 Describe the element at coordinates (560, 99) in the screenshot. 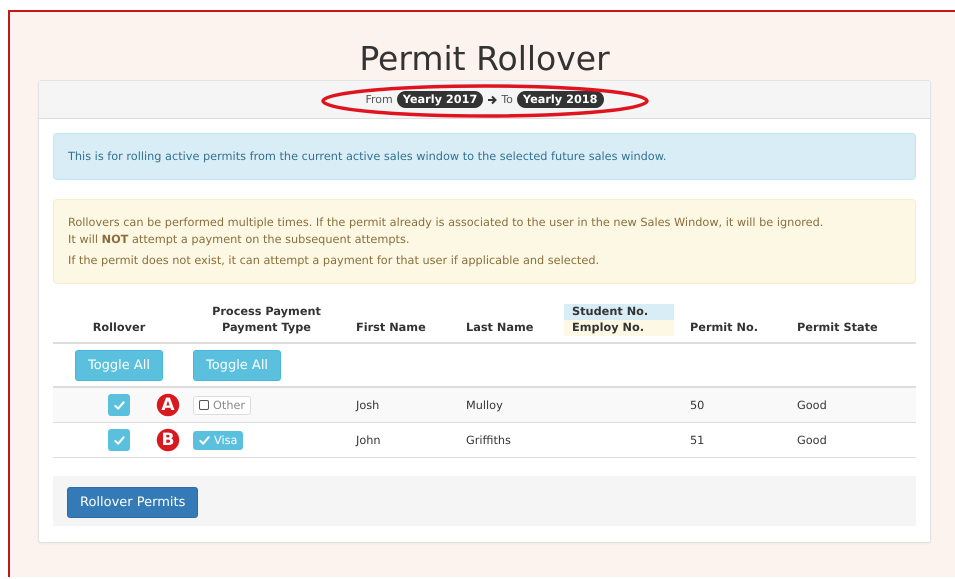

I see `window-badge: Yearly 2018` at that location.